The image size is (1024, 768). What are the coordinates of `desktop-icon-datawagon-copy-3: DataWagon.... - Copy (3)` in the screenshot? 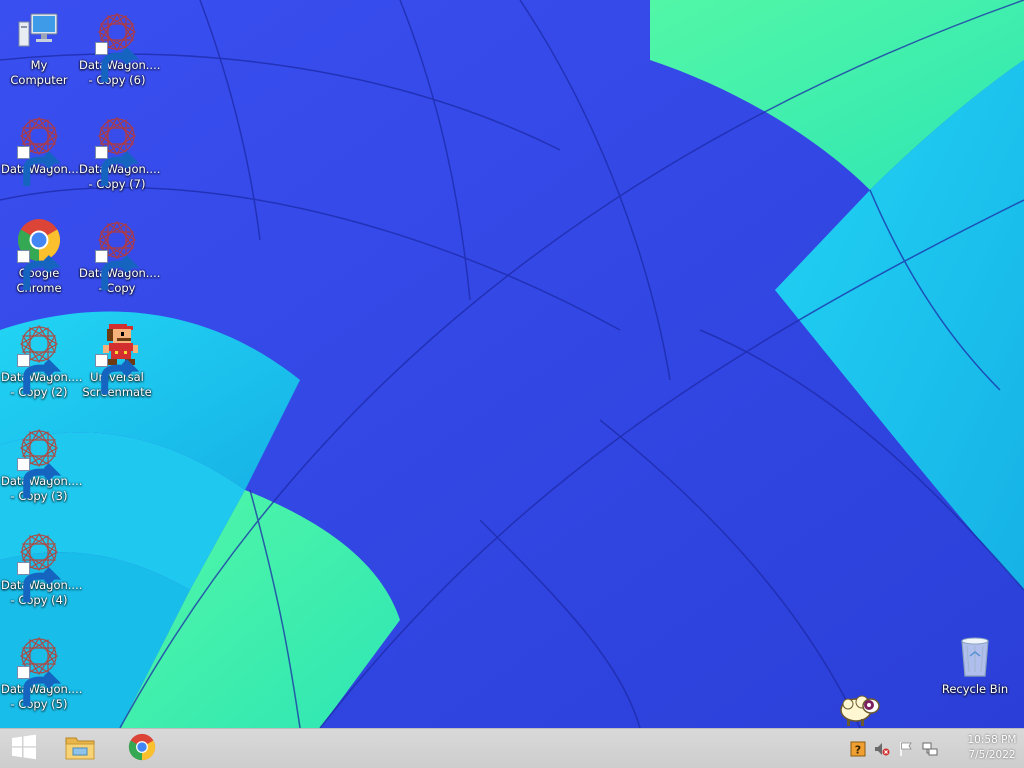 It's located at (41, 464).